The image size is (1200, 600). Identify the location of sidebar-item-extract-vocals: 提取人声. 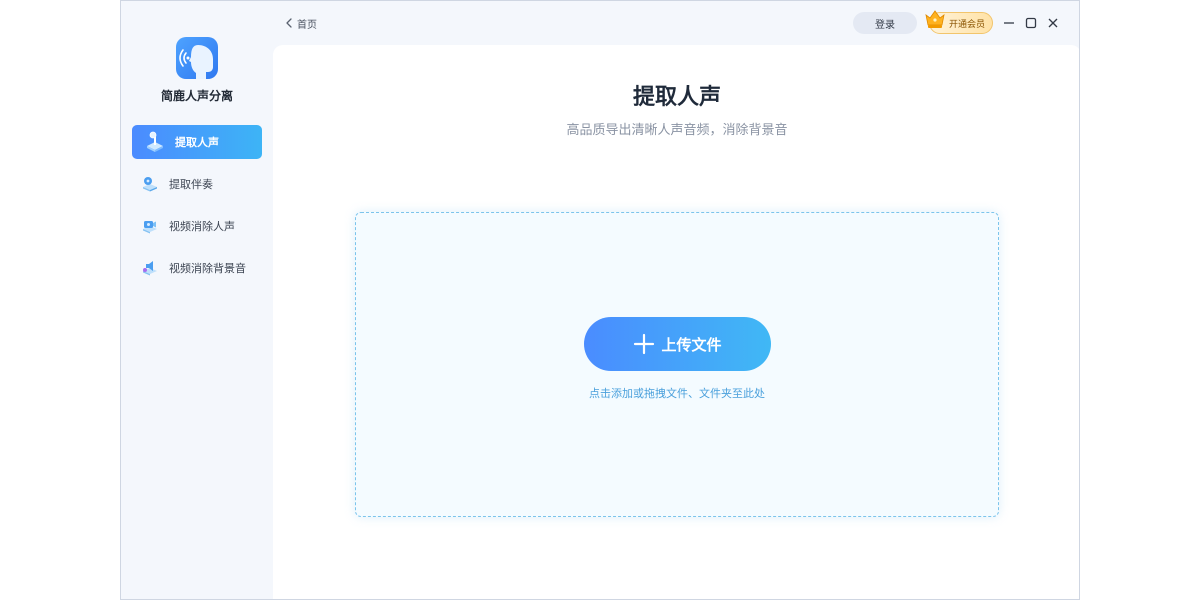
(197, 142).